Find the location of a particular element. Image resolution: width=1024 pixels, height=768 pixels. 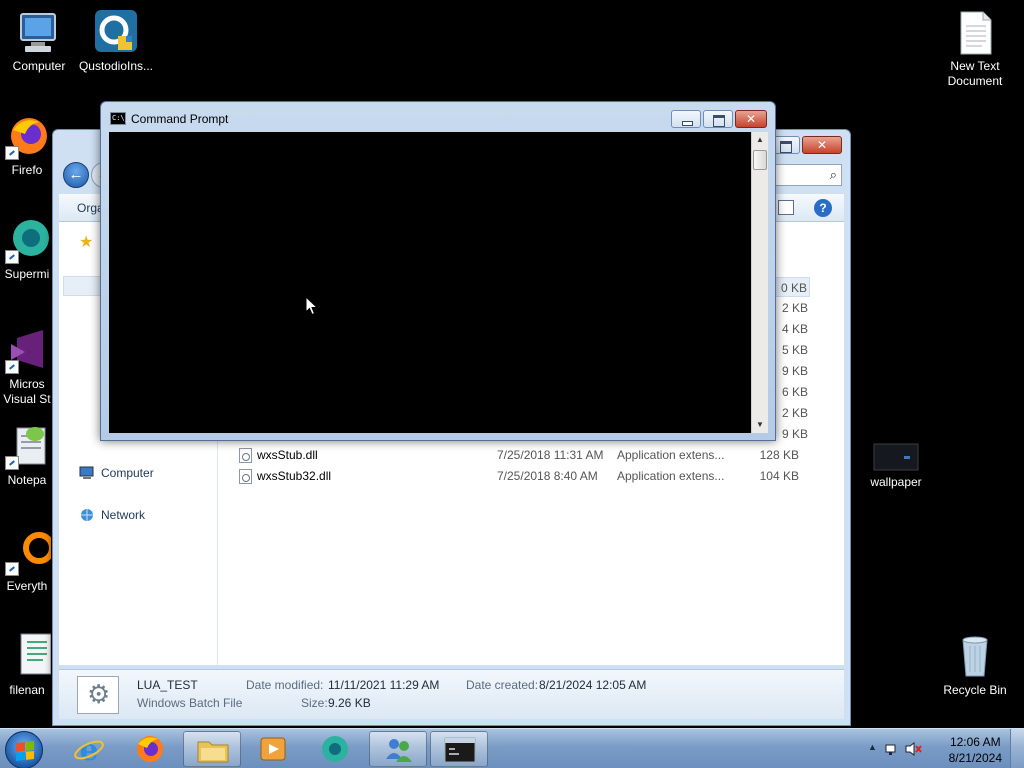

taskbar-clock: 12:06 AM 8/21/2024 is located at coordinates (975, 750).